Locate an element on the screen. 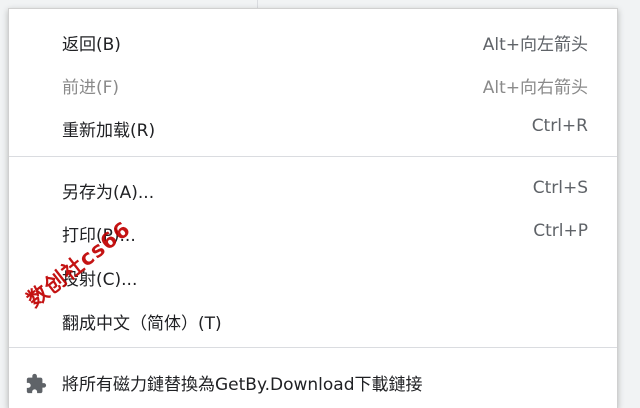 The image size is (640, 408). puzzle-icon is located at coordinates (36, 384).